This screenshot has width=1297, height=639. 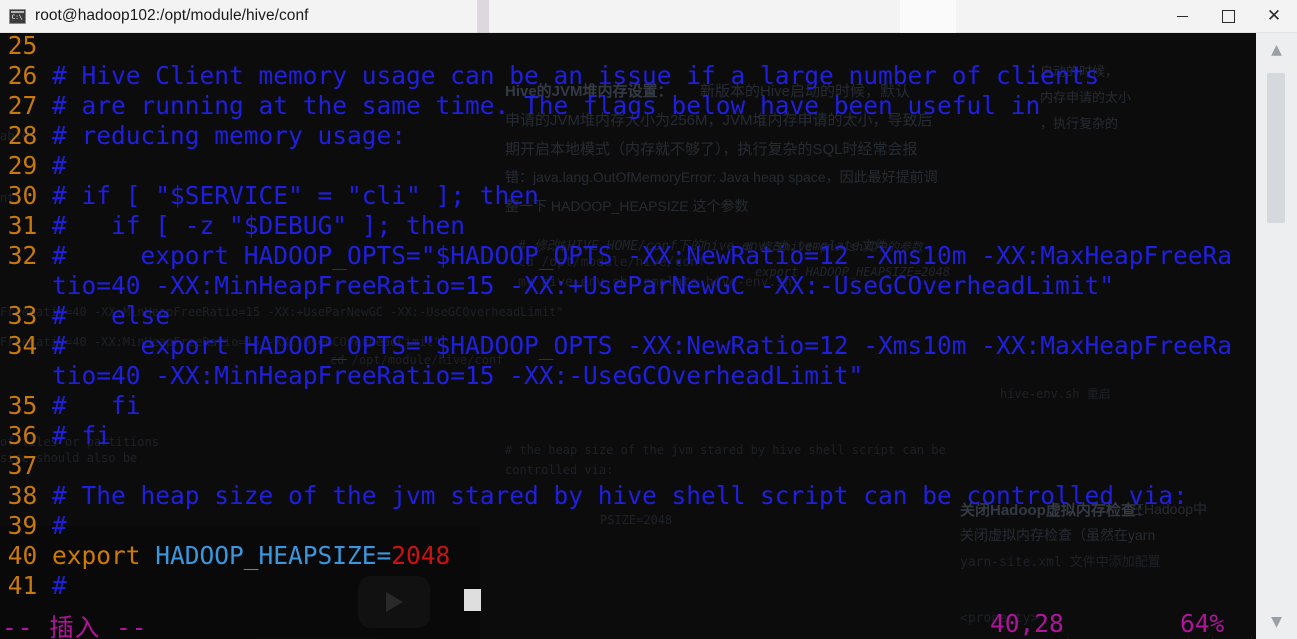 I want to click on titlebar-left: root@hadoop102:/opt/module/hive/conf, so click(x=579, y=16).